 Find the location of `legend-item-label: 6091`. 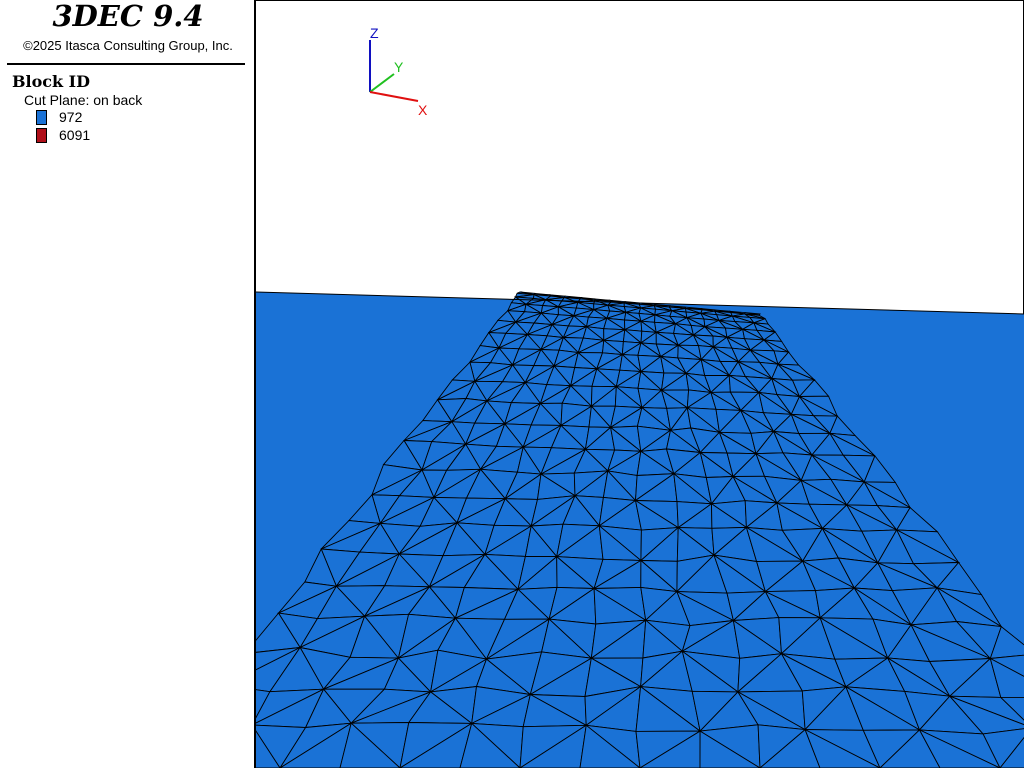

legend-item-label: 6091 is located at coordinates (75, 135).